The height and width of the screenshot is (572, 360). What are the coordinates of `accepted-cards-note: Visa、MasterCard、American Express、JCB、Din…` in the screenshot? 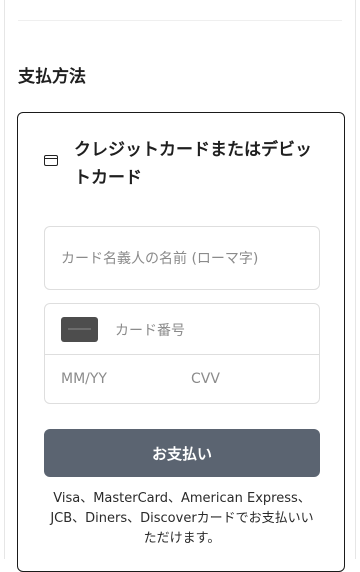 It's located at (182, 518).